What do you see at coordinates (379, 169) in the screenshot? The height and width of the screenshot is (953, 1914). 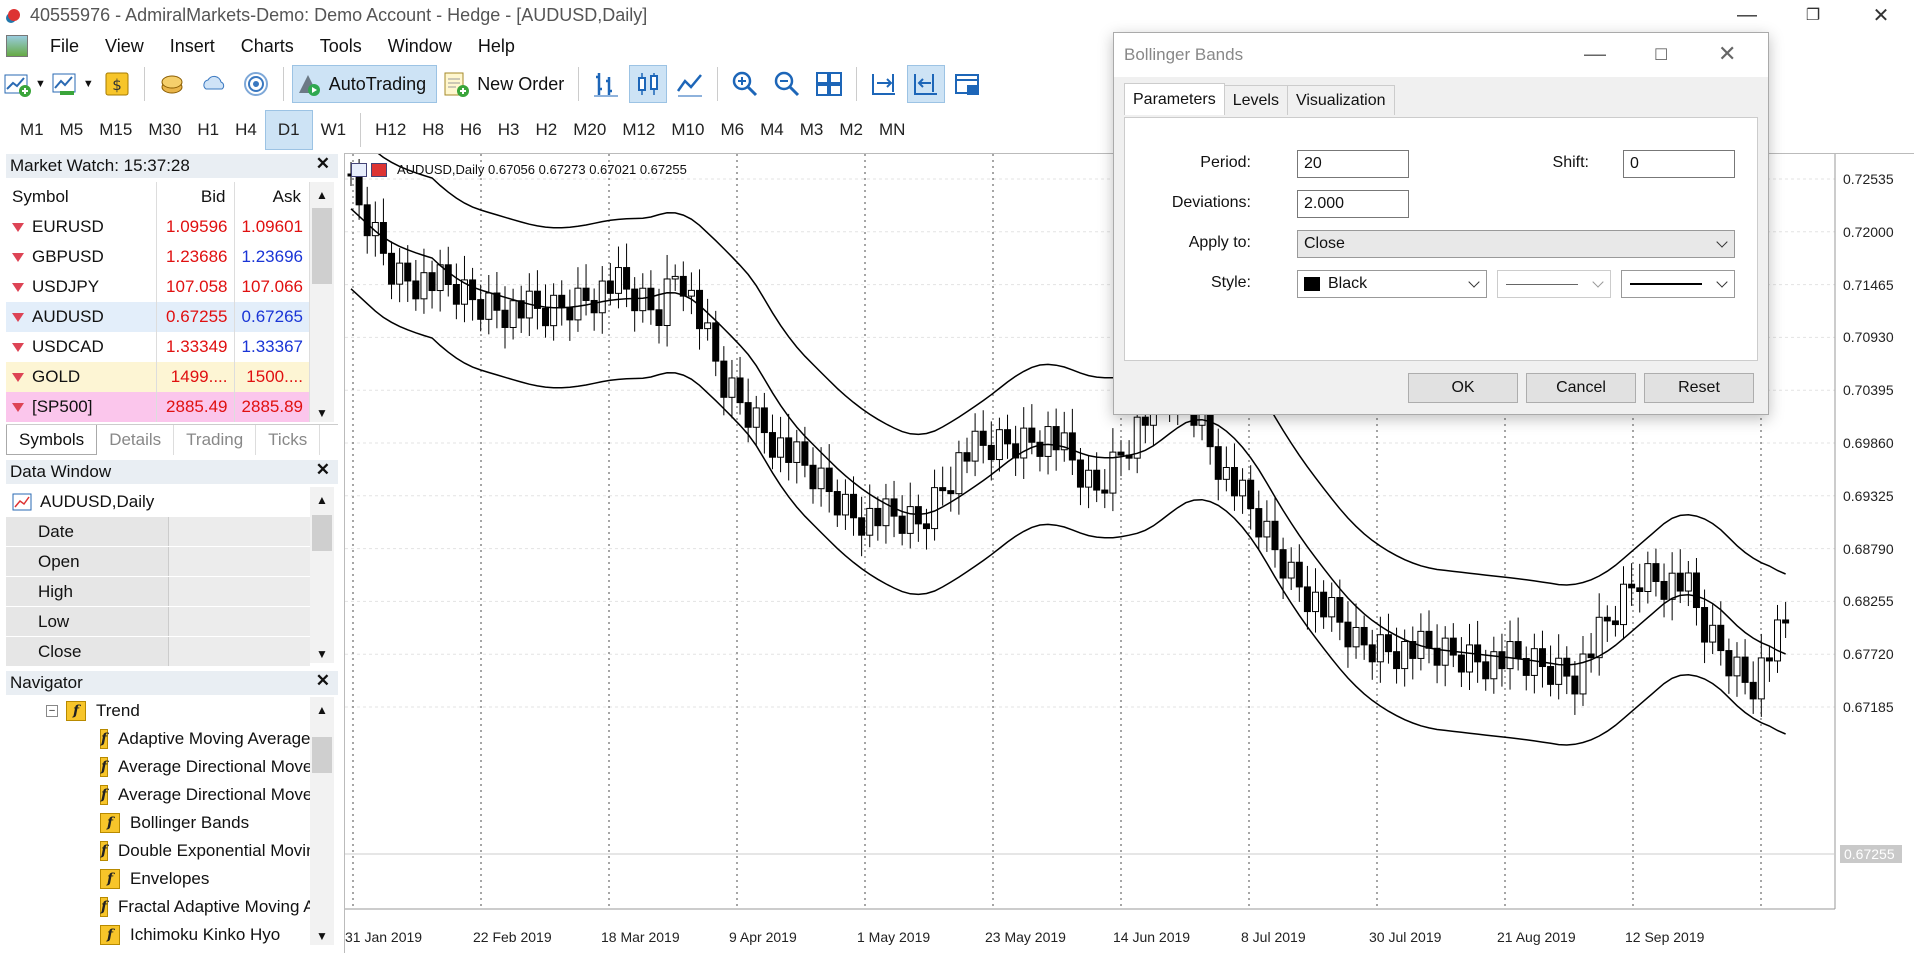 I see `chart-color-icon` at bounding box center [379, 169].